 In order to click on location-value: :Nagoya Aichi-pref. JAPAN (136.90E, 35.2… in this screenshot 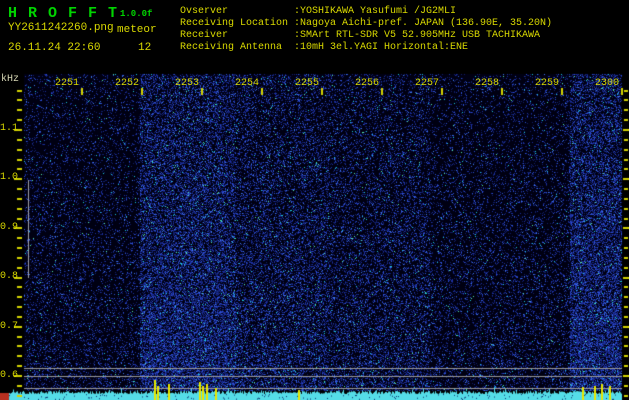, I will do `click(423, 23)`.